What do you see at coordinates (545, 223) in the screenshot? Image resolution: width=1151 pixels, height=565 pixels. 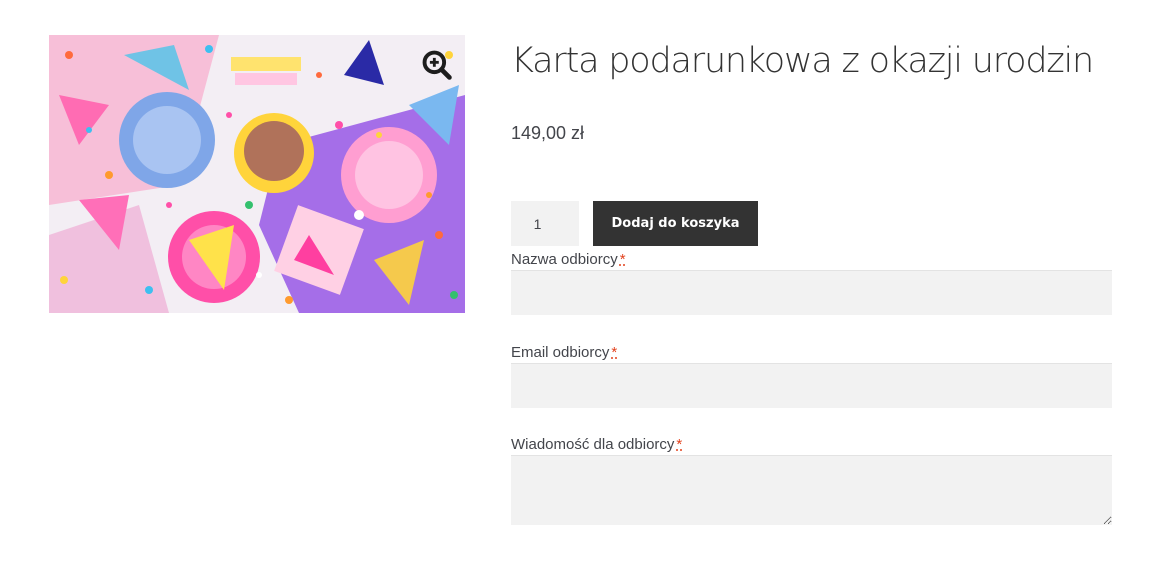 I see `quantity-input` at bounding box center [545, 223].